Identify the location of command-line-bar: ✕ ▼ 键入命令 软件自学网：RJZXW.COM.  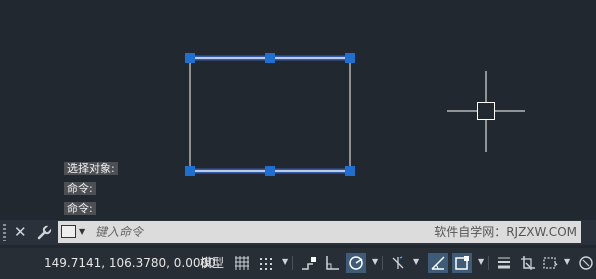
(298, 232).